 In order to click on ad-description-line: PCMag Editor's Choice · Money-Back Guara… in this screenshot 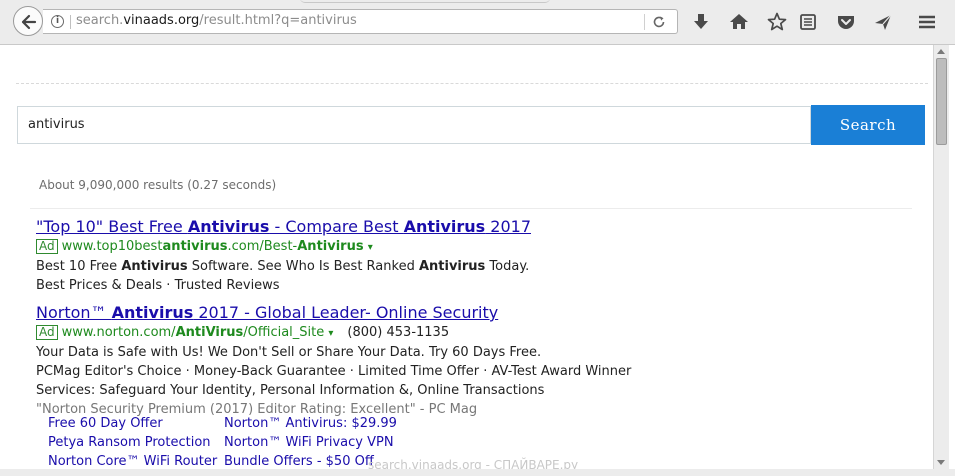, I will do `click(334, 371)`.